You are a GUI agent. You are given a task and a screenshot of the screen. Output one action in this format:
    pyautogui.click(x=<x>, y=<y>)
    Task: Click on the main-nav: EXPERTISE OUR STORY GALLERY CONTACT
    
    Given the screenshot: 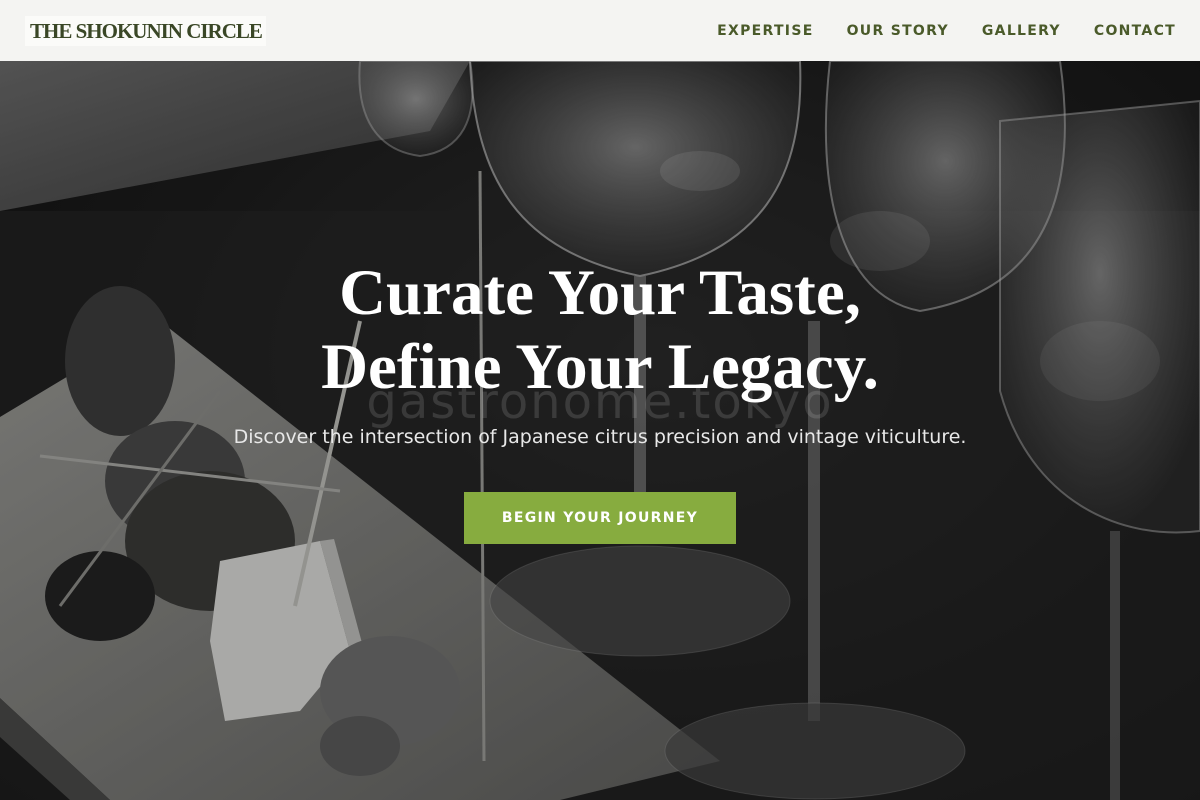 What is the action you would take?
    pyautogui.click(x=946, y=31)
    